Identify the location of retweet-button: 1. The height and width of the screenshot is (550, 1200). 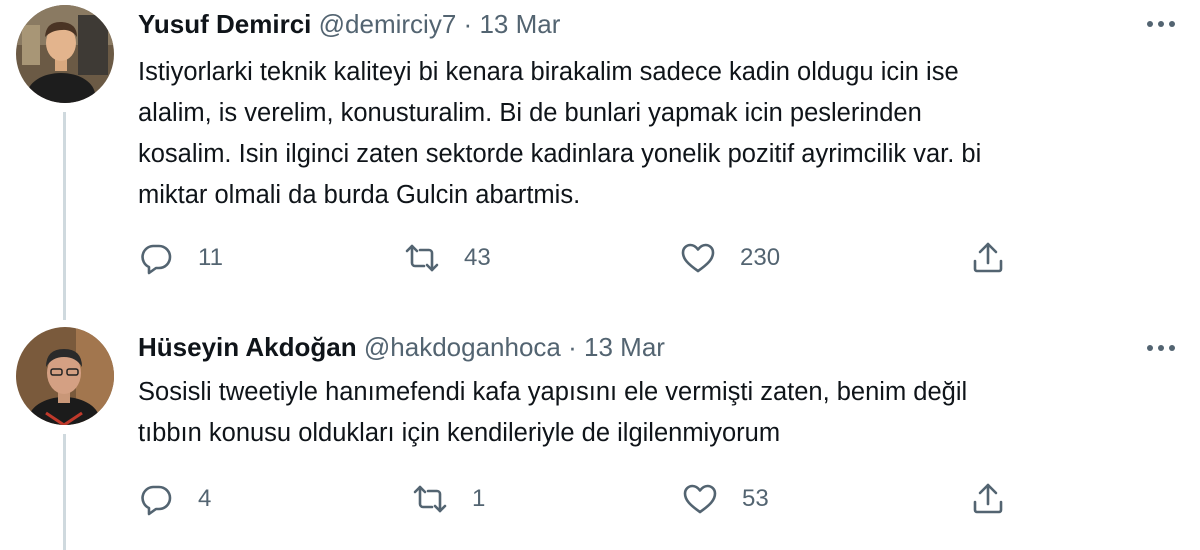
(448, 499).